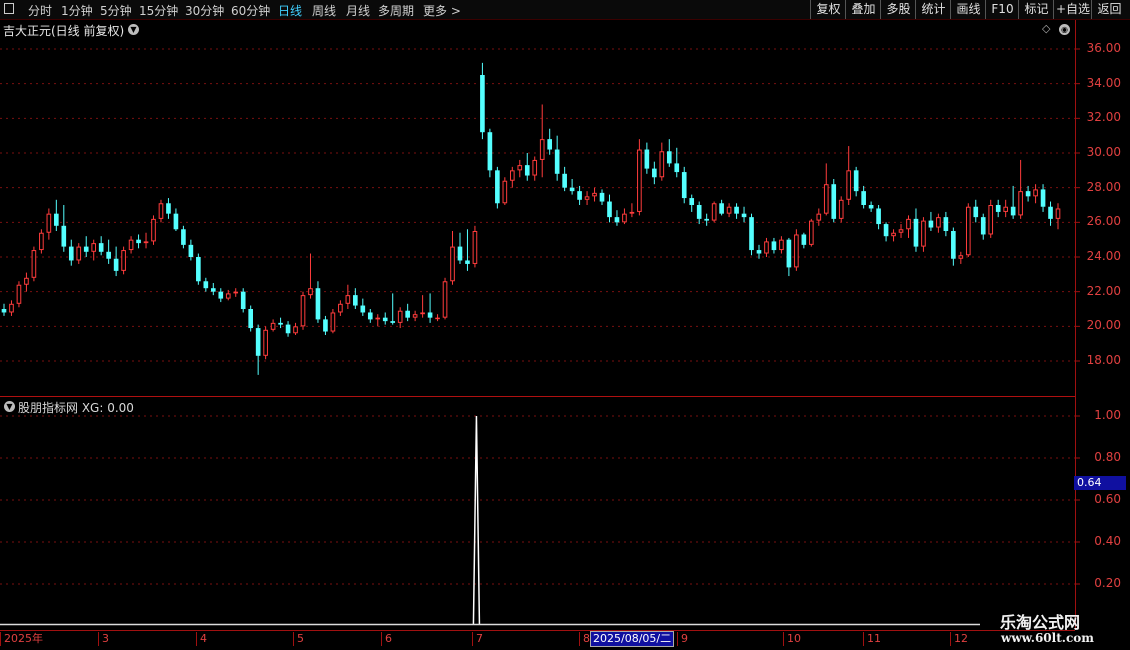  Describe the element at coordinates (1103, 82) in the screenshot. I see `price-tick-label: 34.00` at that location.